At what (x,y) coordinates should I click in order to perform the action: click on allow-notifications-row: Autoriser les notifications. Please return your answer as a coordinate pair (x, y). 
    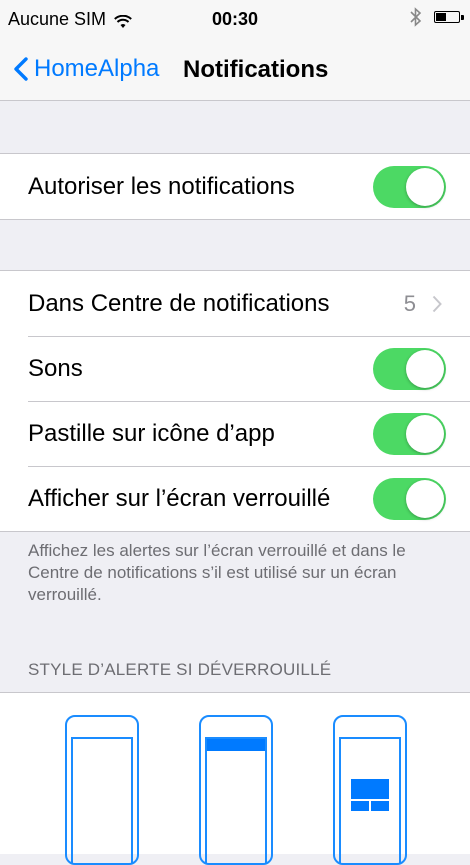
    Looking at the image, I should click on (235, 186).